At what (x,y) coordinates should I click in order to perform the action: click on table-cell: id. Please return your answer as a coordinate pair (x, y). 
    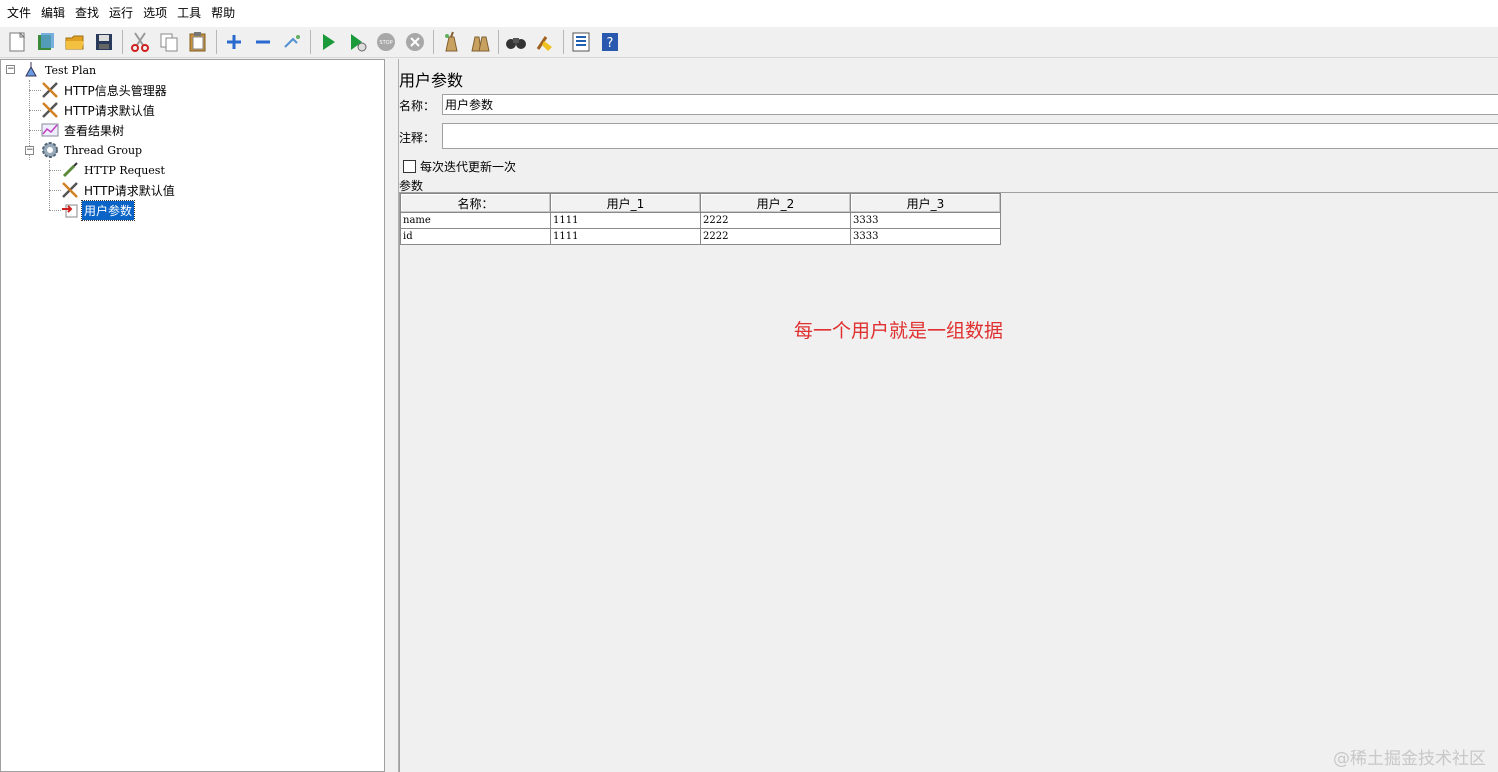
    Looking at the image, I should click on (475, 236).